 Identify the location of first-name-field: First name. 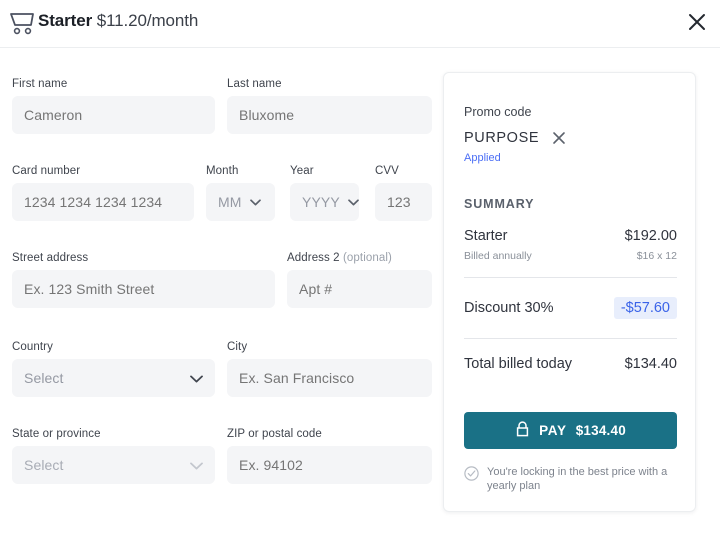
(113, 106).